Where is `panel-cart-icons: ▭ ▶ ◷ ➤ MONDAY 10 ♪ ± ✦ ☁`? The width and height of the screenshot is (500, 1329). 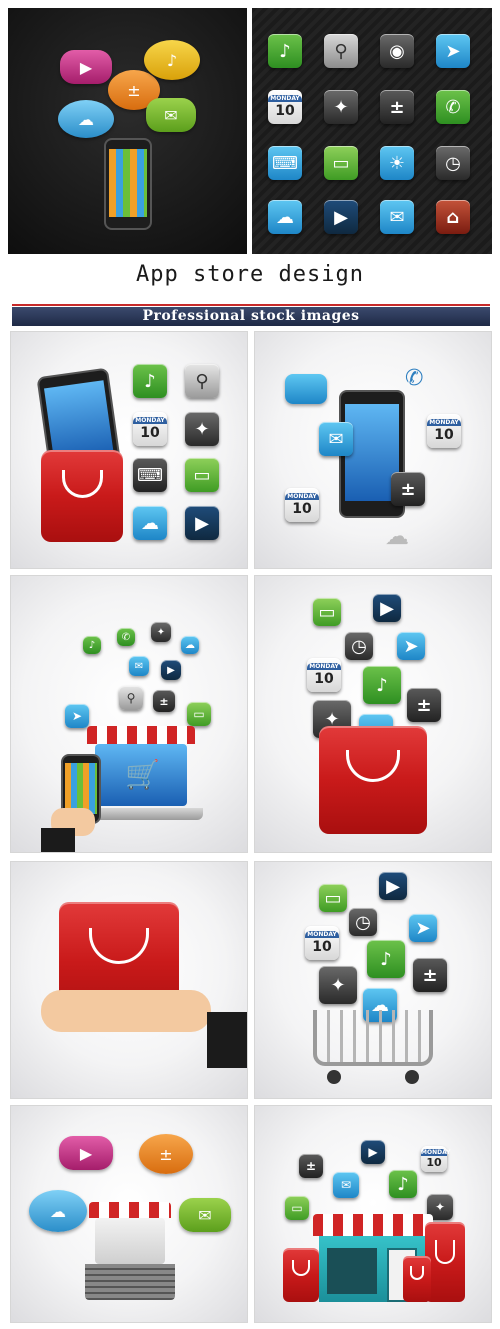
panel-cart-icons: ▭ ▶ ◷ ➤ MONDAY 10 ♪ ± ✦ ☁ is located at coordinates (373, 980).